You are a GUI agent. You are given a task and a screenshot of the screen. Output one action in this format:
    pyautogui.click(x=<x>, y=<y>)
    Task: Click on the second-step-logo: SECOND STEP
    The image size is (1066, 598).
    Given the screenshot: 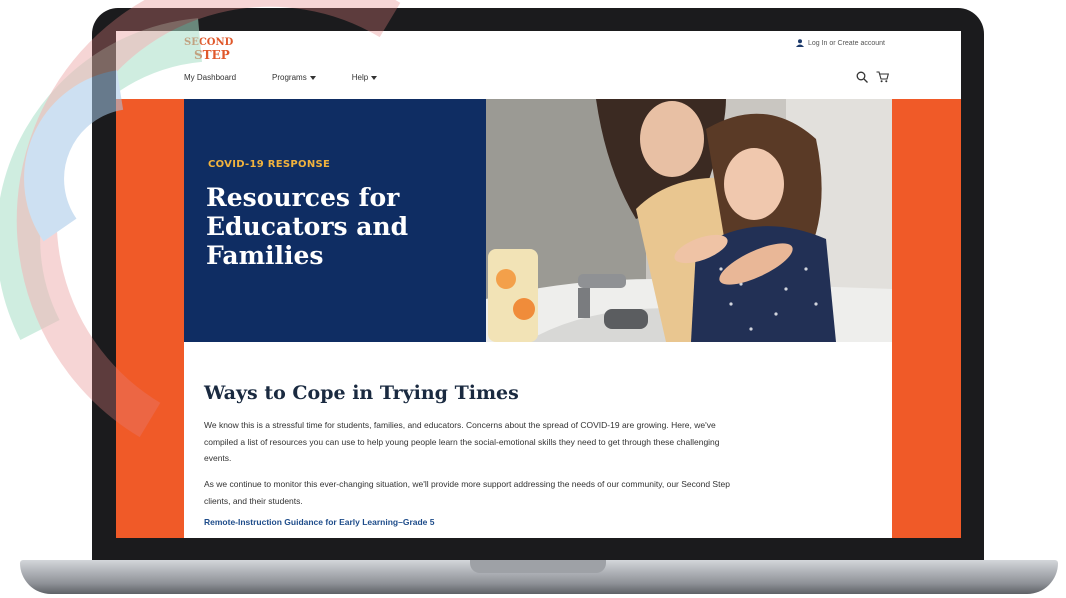 What is the action you would take?
    pyautogui.click(x=210, y=48)
    